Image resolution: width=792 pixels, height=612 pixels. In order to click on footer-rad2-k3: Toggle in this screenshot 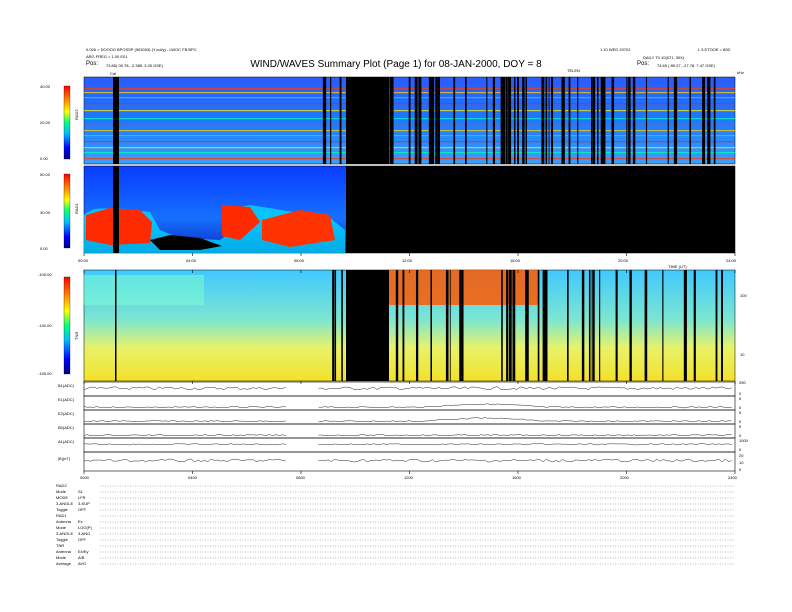, I will do `click(62, 509)`.